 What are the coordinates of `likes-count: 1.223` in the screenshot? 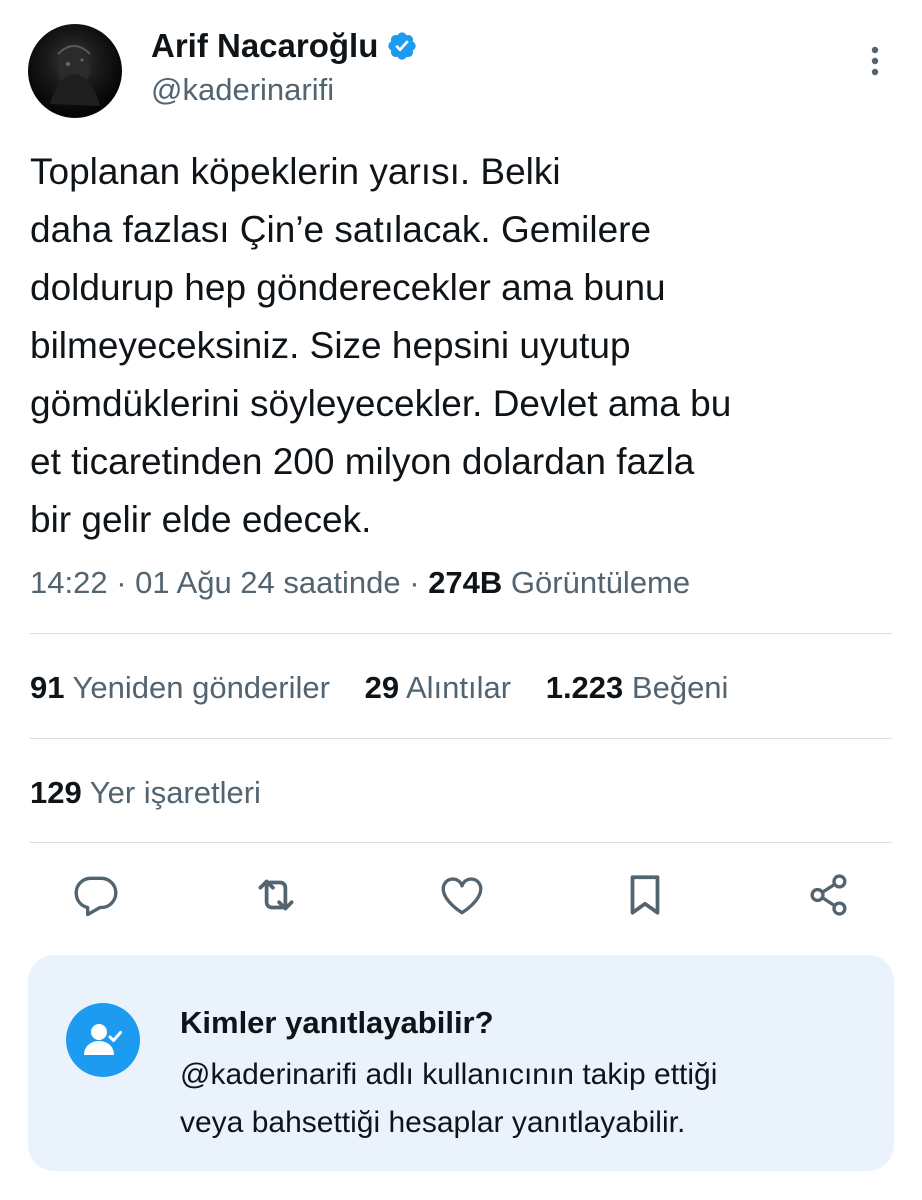 It's located at (584, 687).